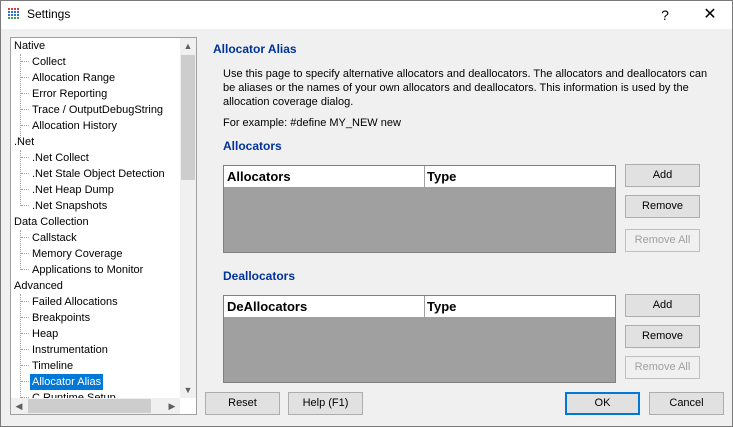  Describe the element at coordinates (419, 307) in the screenshot. I see `table-header: DeAllocators Type` at that location.